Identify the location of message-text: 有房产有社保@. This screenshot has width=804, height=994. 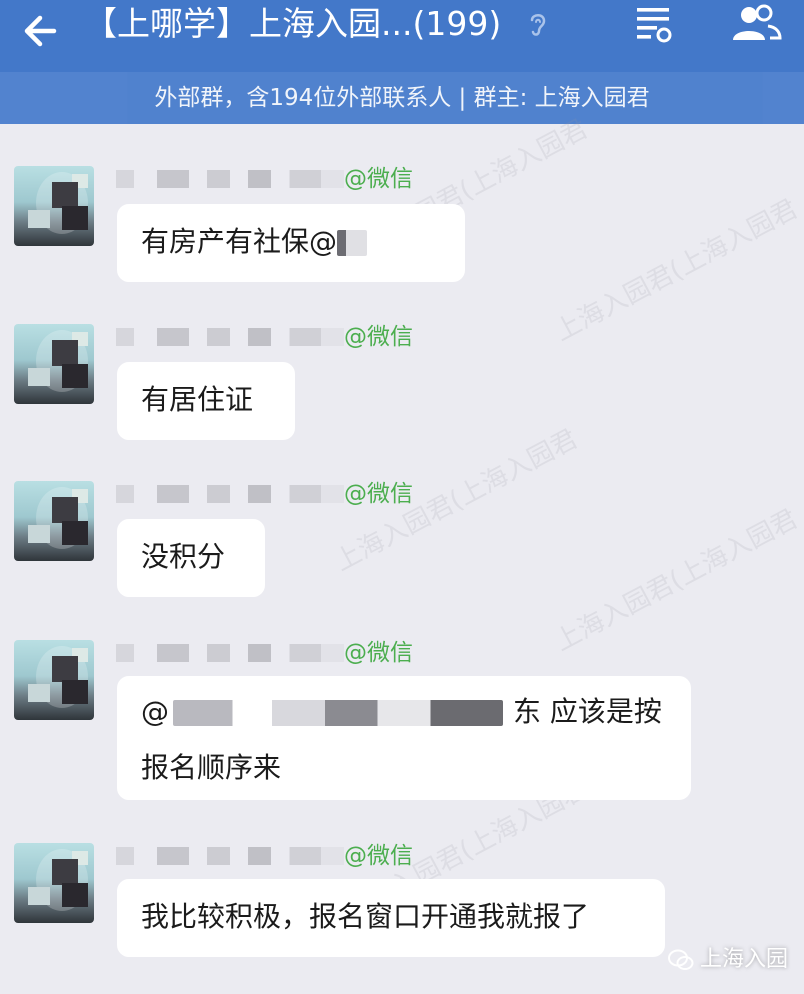
(239, 241).